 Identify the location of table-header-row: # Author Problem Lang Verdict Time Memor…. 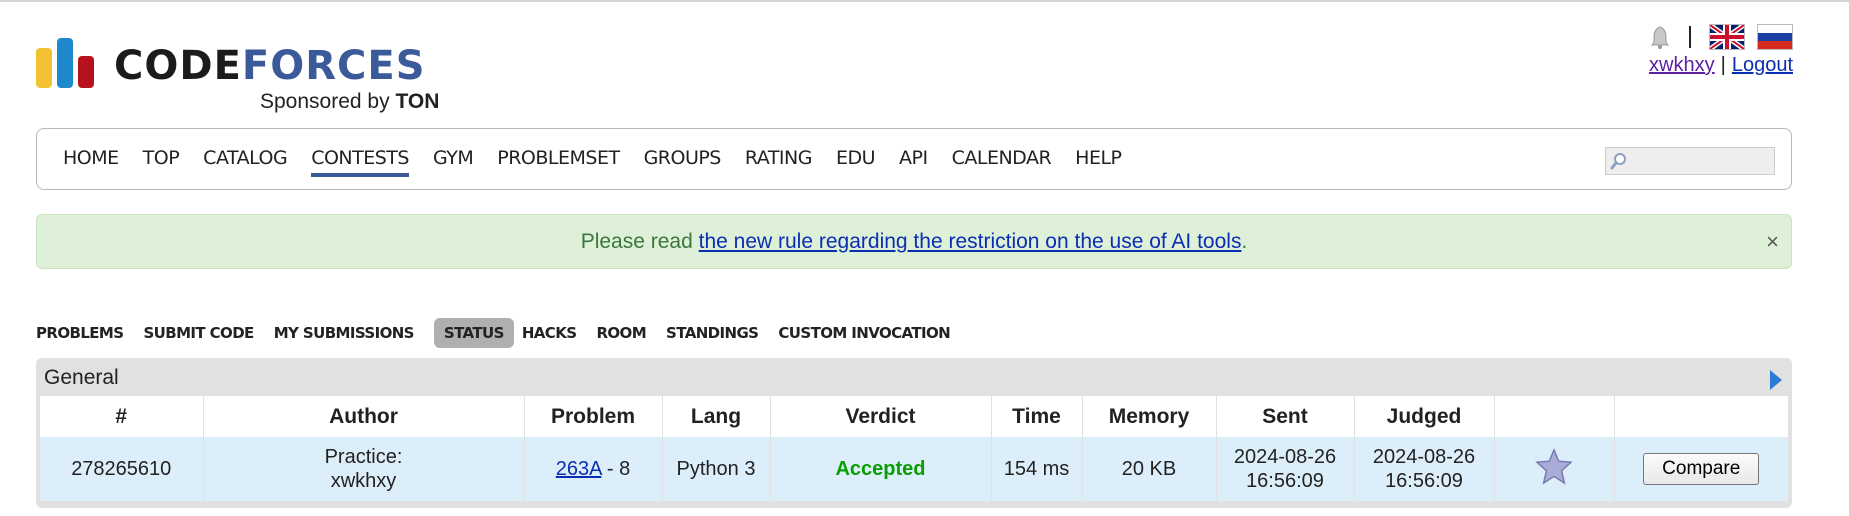
(914, 416).